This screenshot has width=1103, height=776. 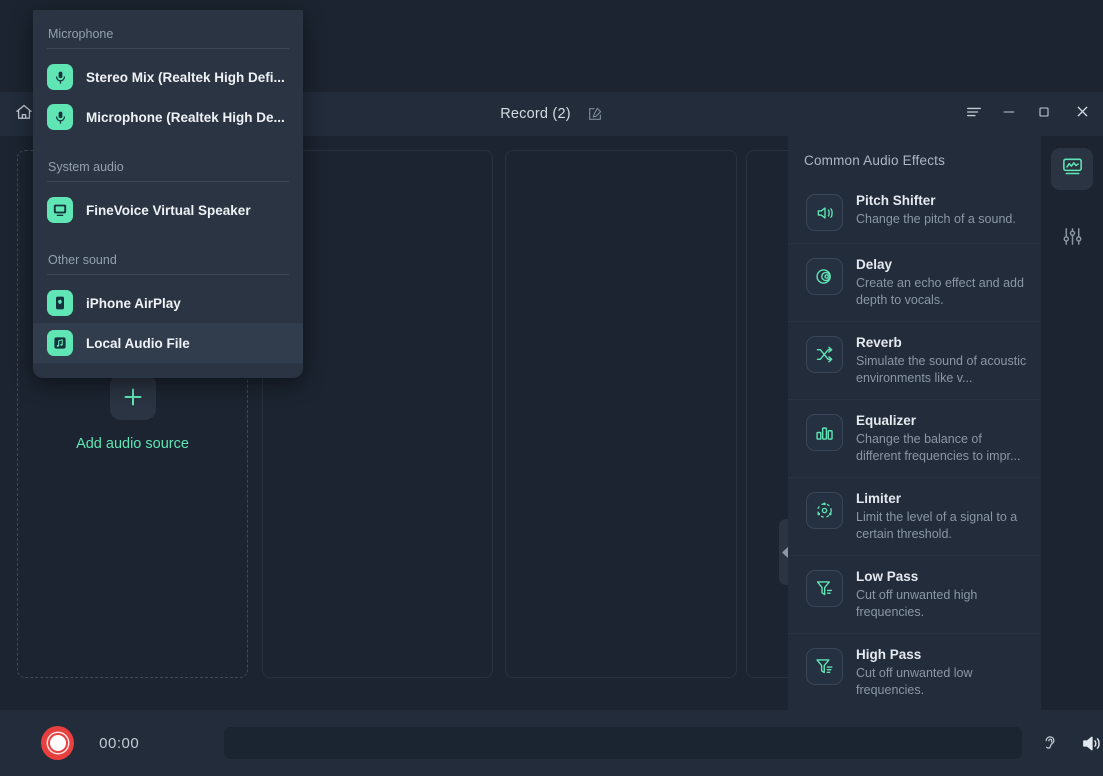 I want to click on transport-icons, so click(x=1071, y=743).